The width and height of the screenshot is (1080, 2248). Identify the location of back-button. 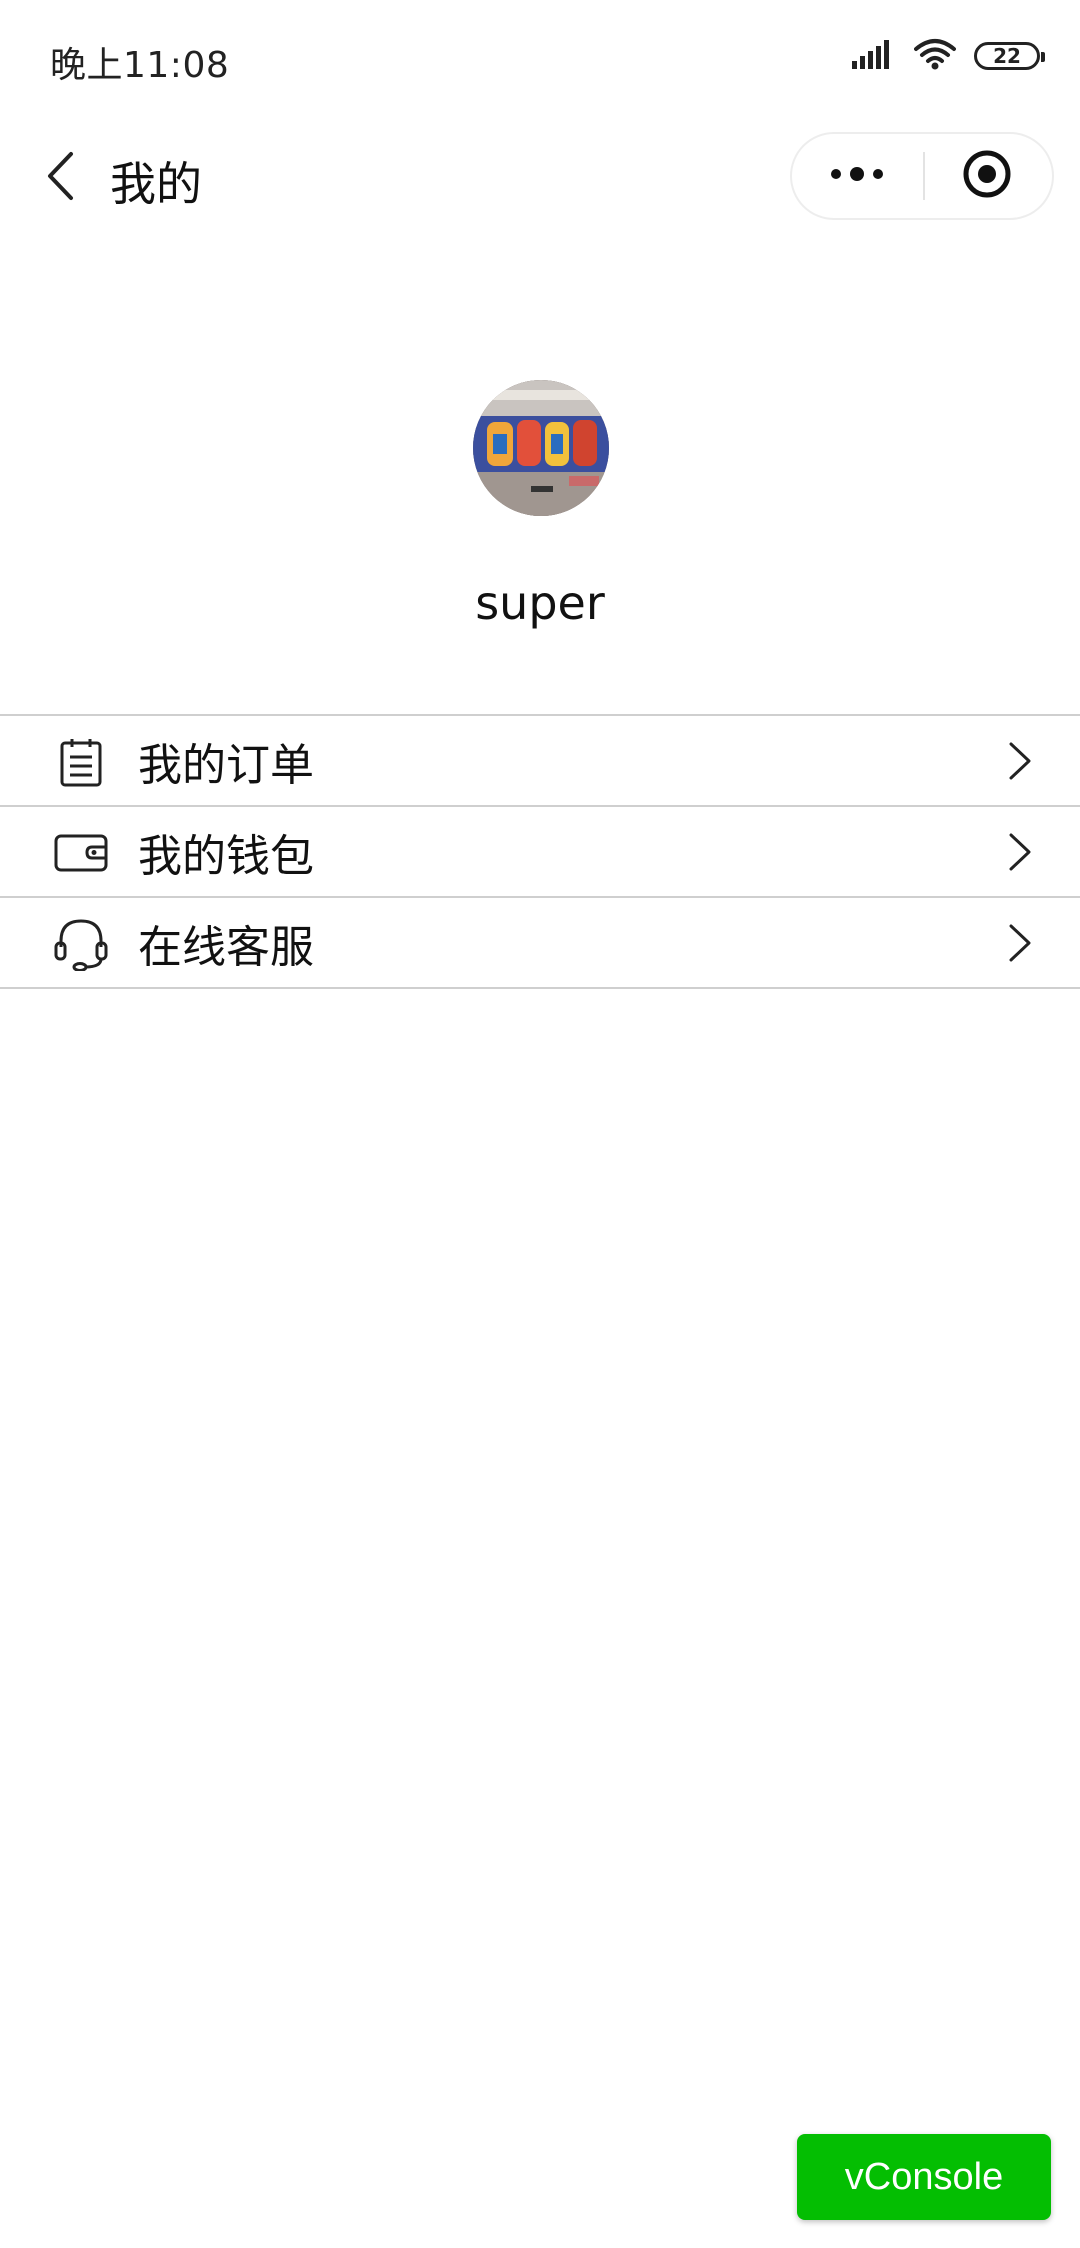
(60, 178).